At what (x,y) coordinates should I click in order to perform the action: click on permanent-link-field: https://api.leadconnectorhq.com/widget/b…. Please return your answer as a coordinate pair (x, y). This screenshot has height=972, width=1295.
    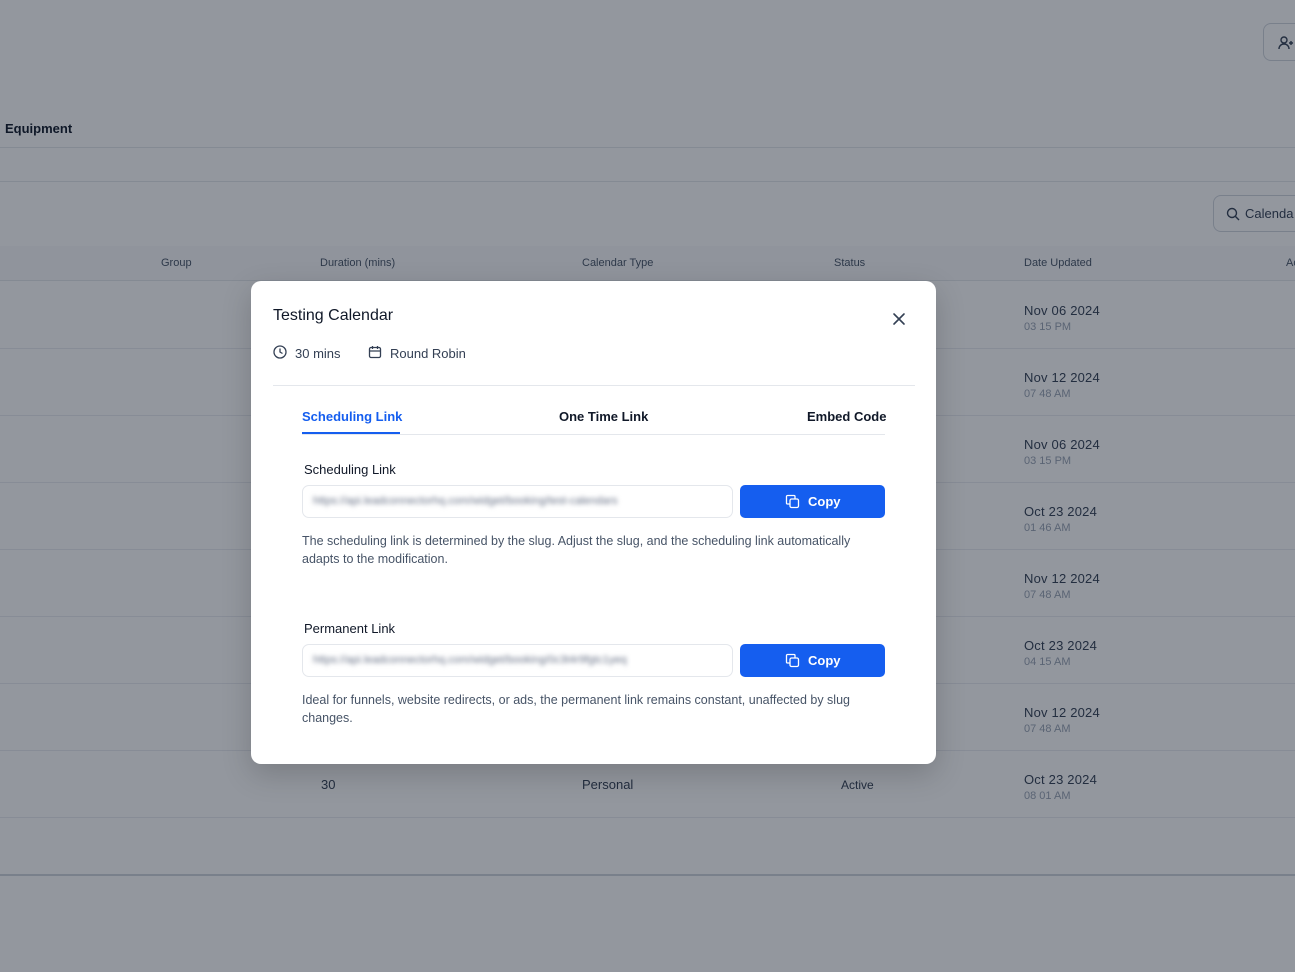
    Looking at the image, I should click on (517, 660).